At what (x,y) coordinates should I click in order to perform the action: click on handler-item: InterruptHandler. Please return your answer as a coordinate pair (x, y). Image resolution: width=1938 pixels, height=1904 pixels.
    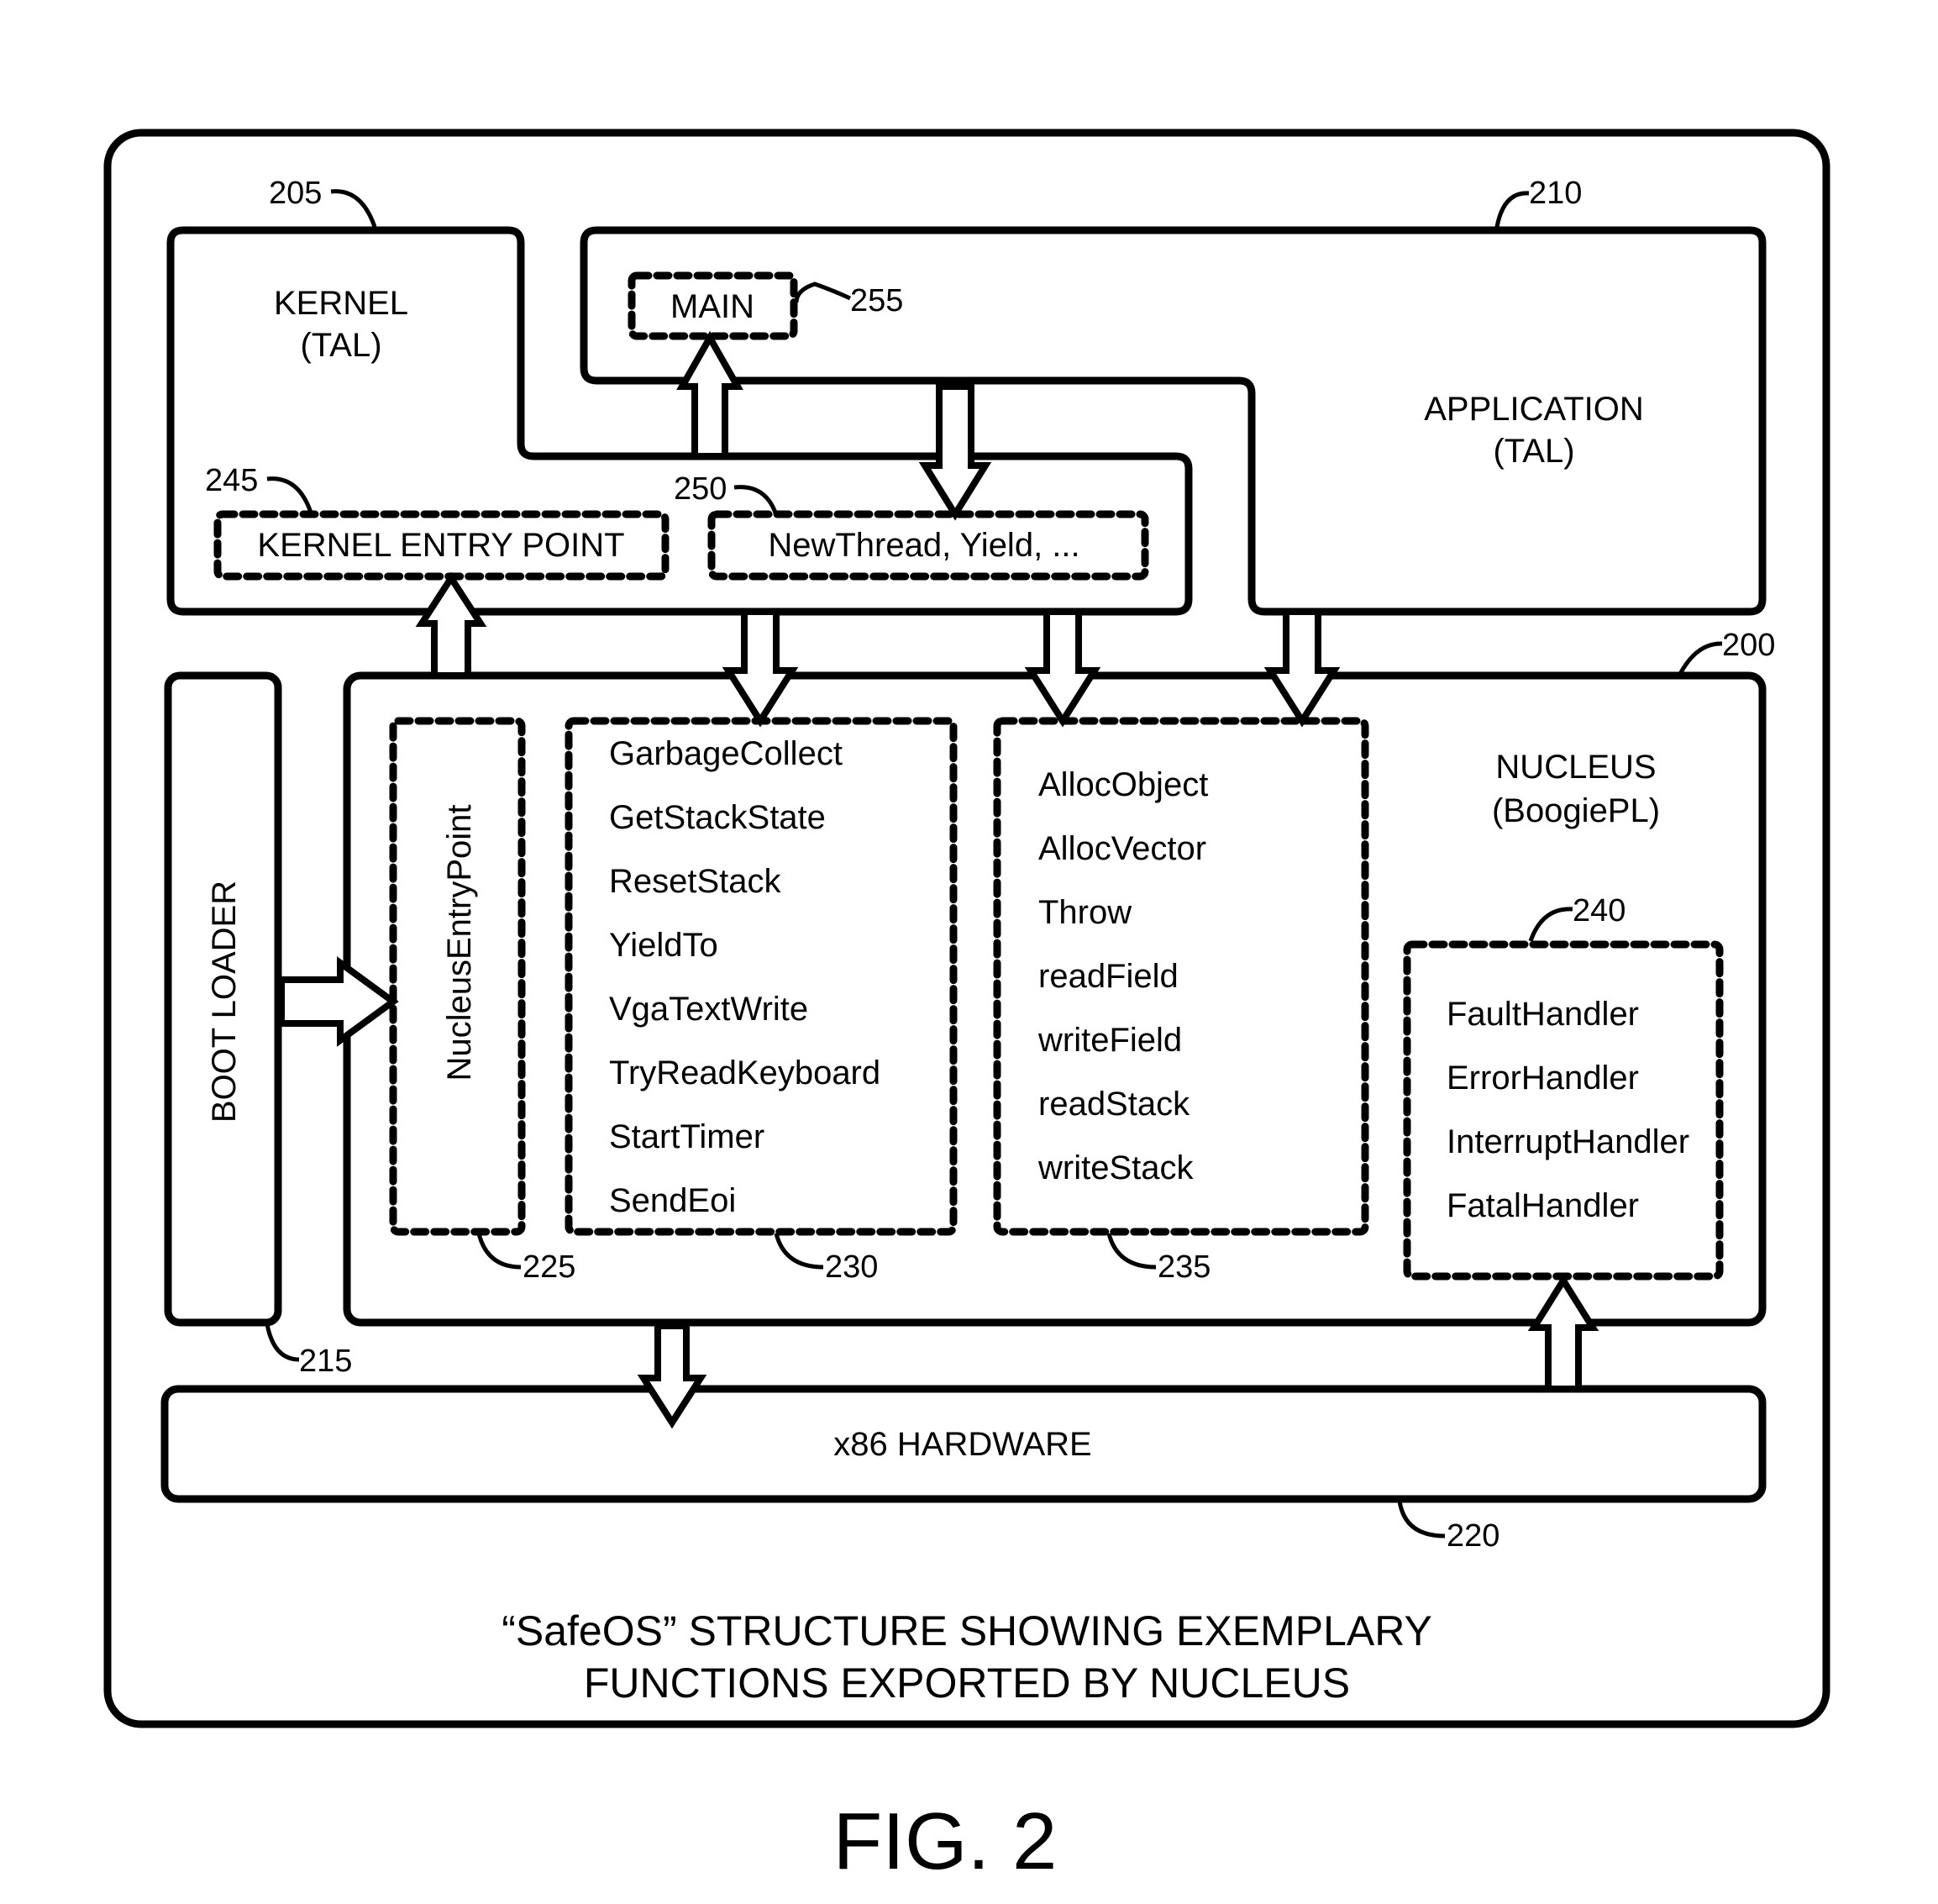
    Looking at the image, I should click on (1568, 1141).